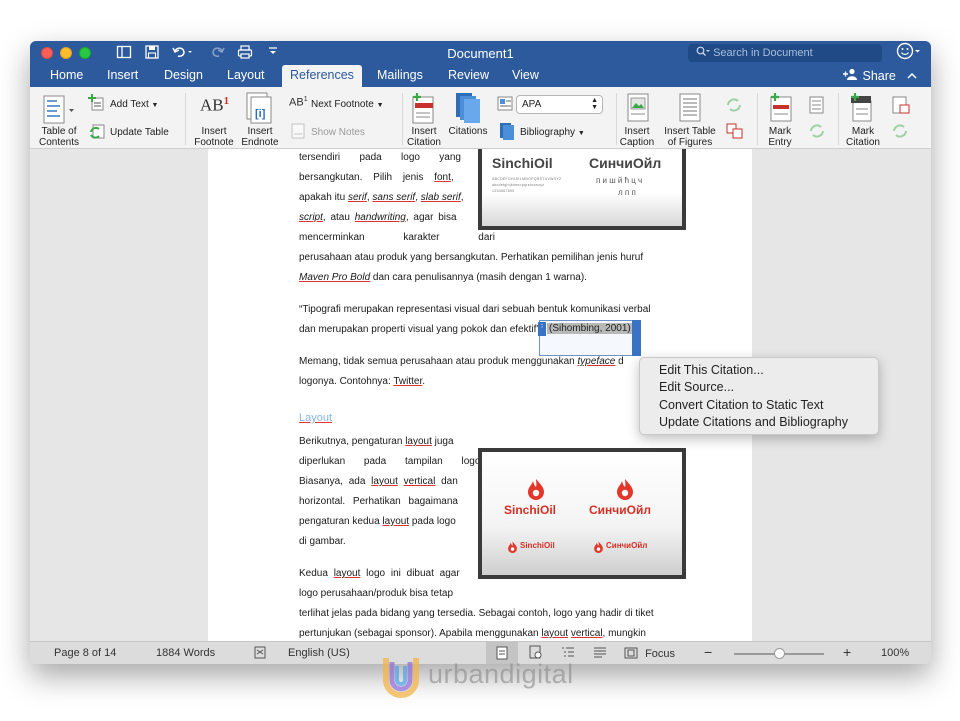  What do you see at coordinates (552, 133) in the screenshot?
I see `bibliography-label: Bibliography ▼` at bounding box center [552, 133].